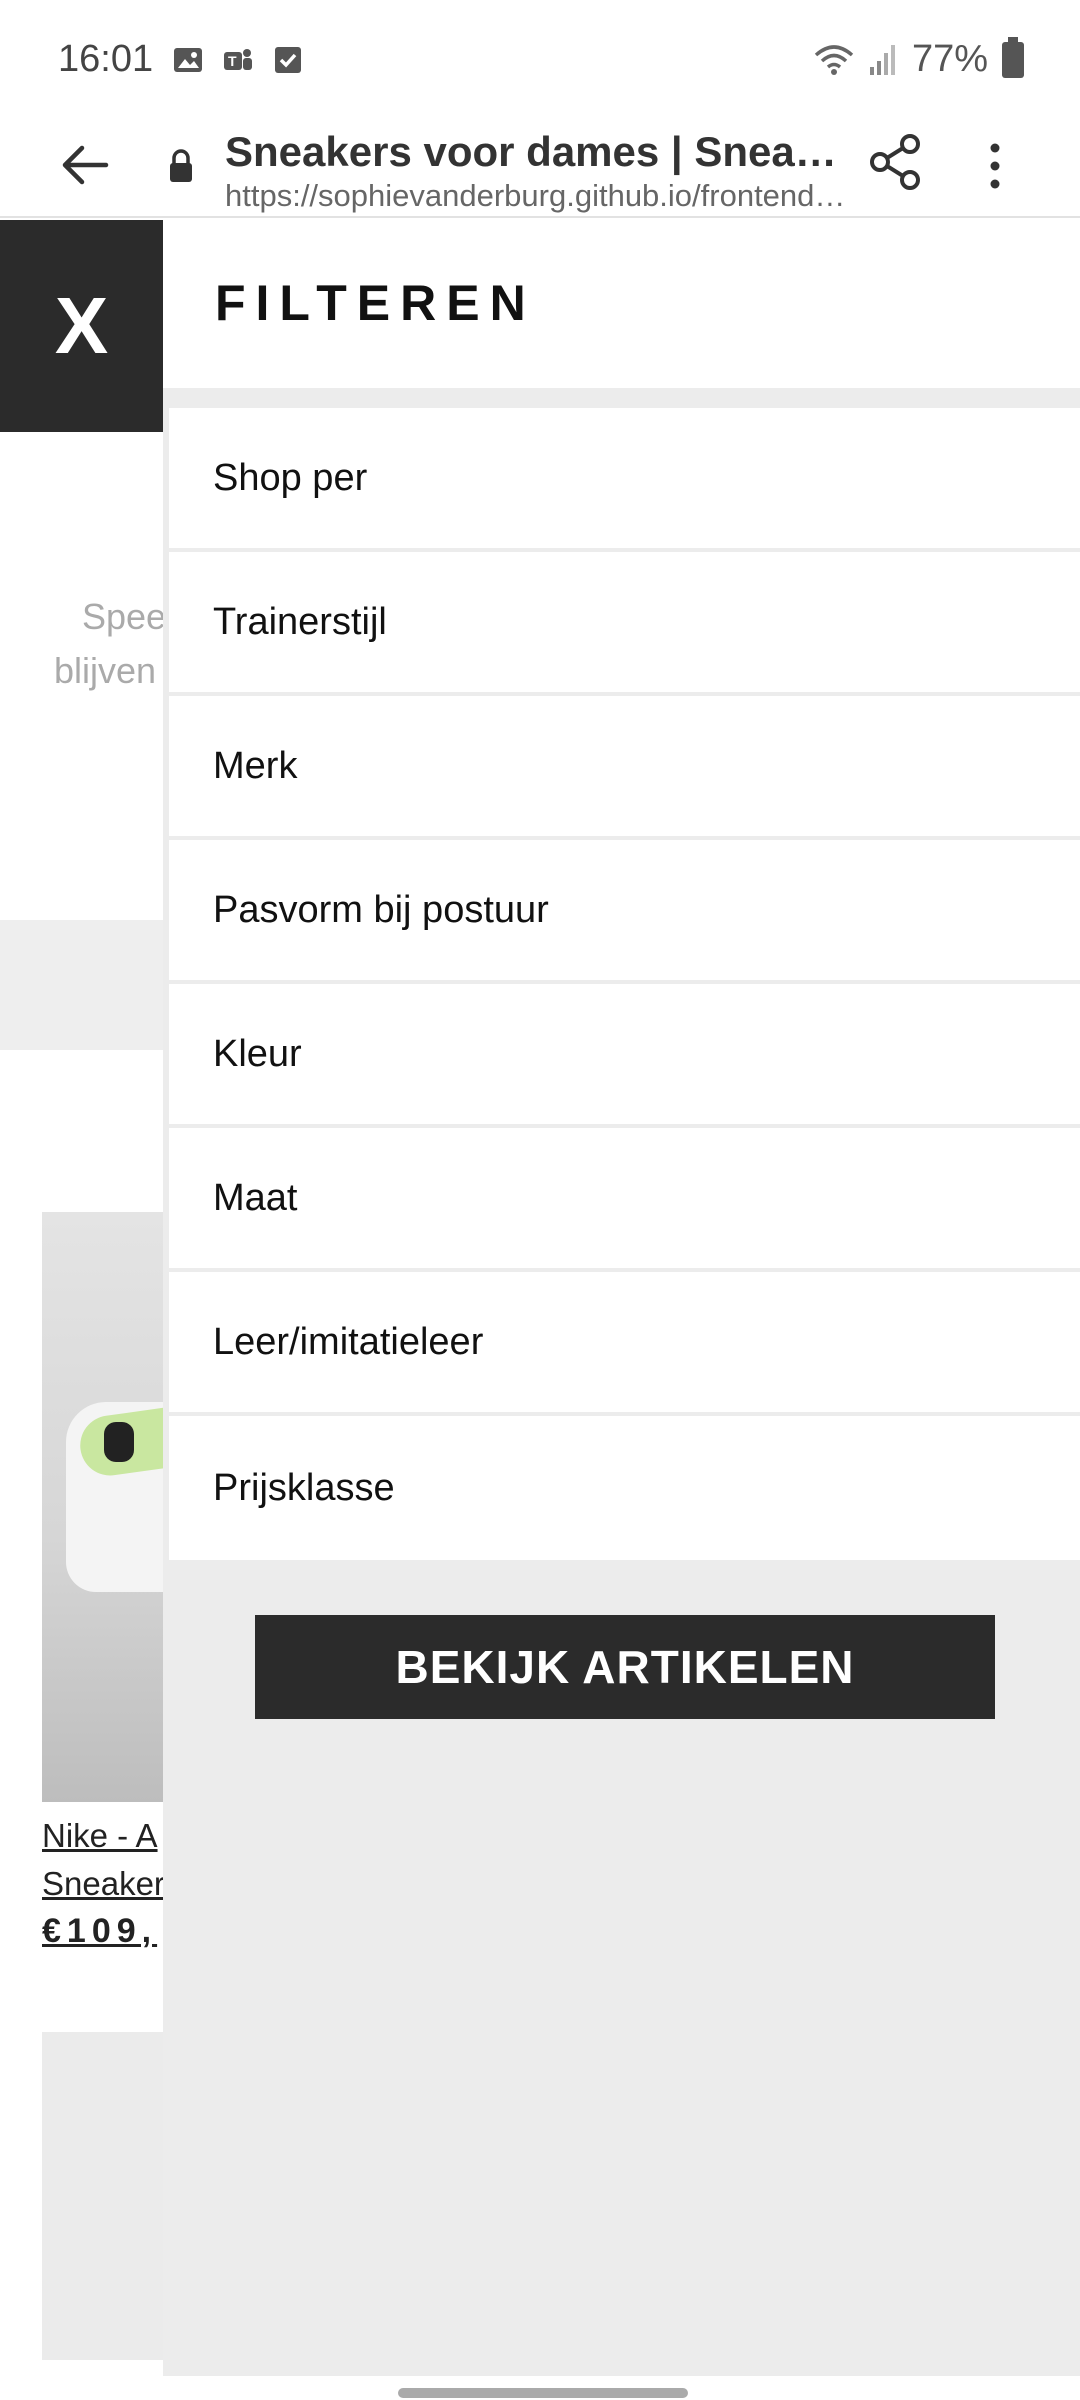  What do you see at coordinates (181, 166) in the screenshot?
I see `lock-icon` at bounding box center [181, 166].